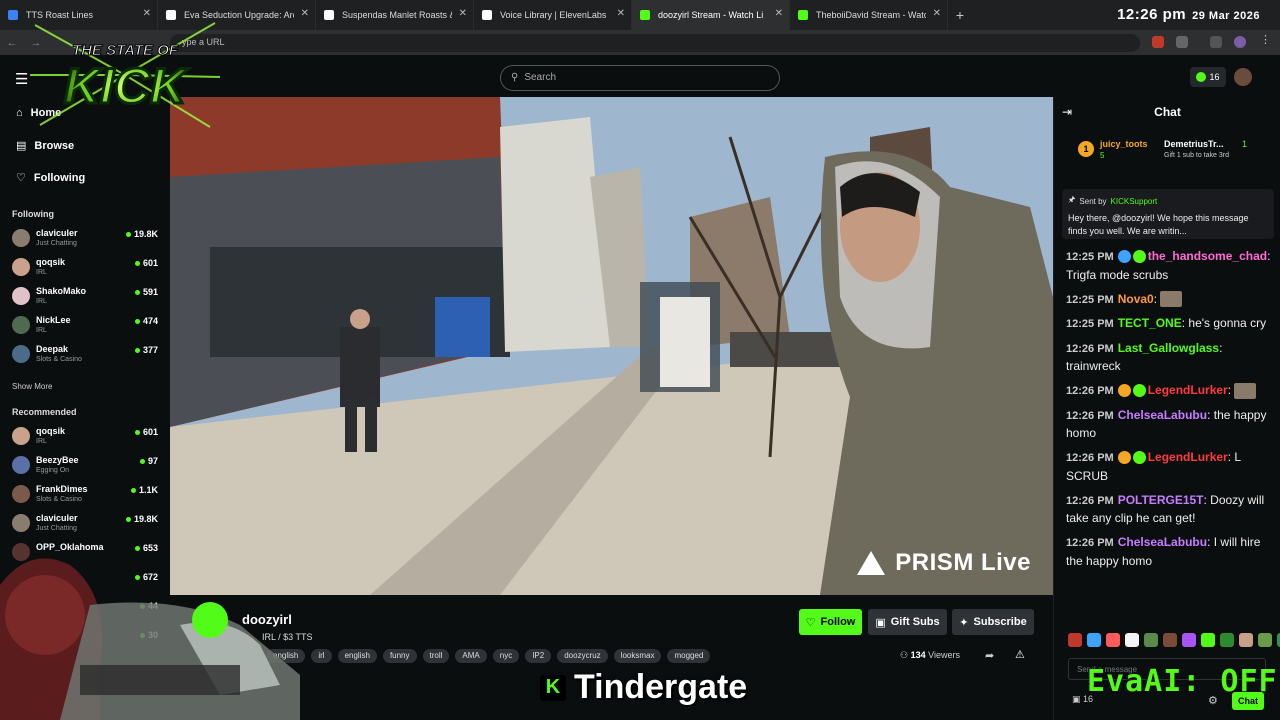 The width and height of the screenshot is (1280, 720). Describe the element at coordinates (1216, 42) in the screenshot. I see `media-icon` at that location.